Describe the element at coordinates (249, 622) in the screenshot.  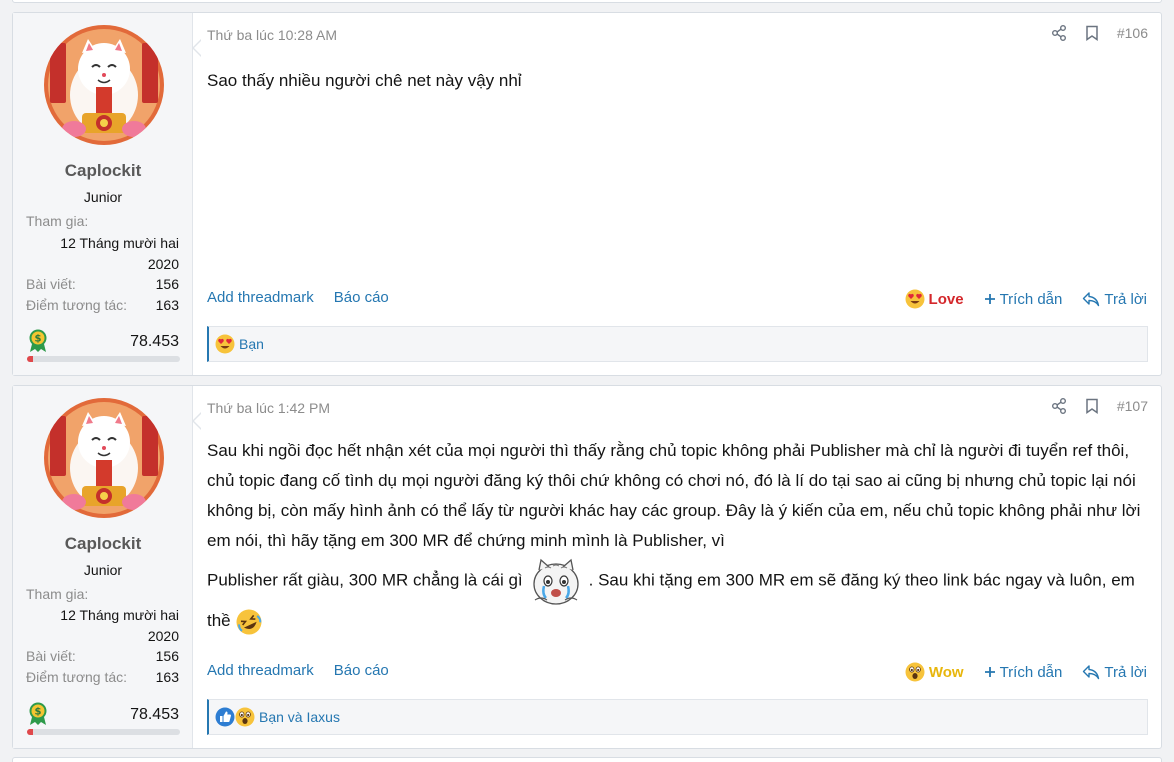
I see `rofl-emoji-icon` at that location.